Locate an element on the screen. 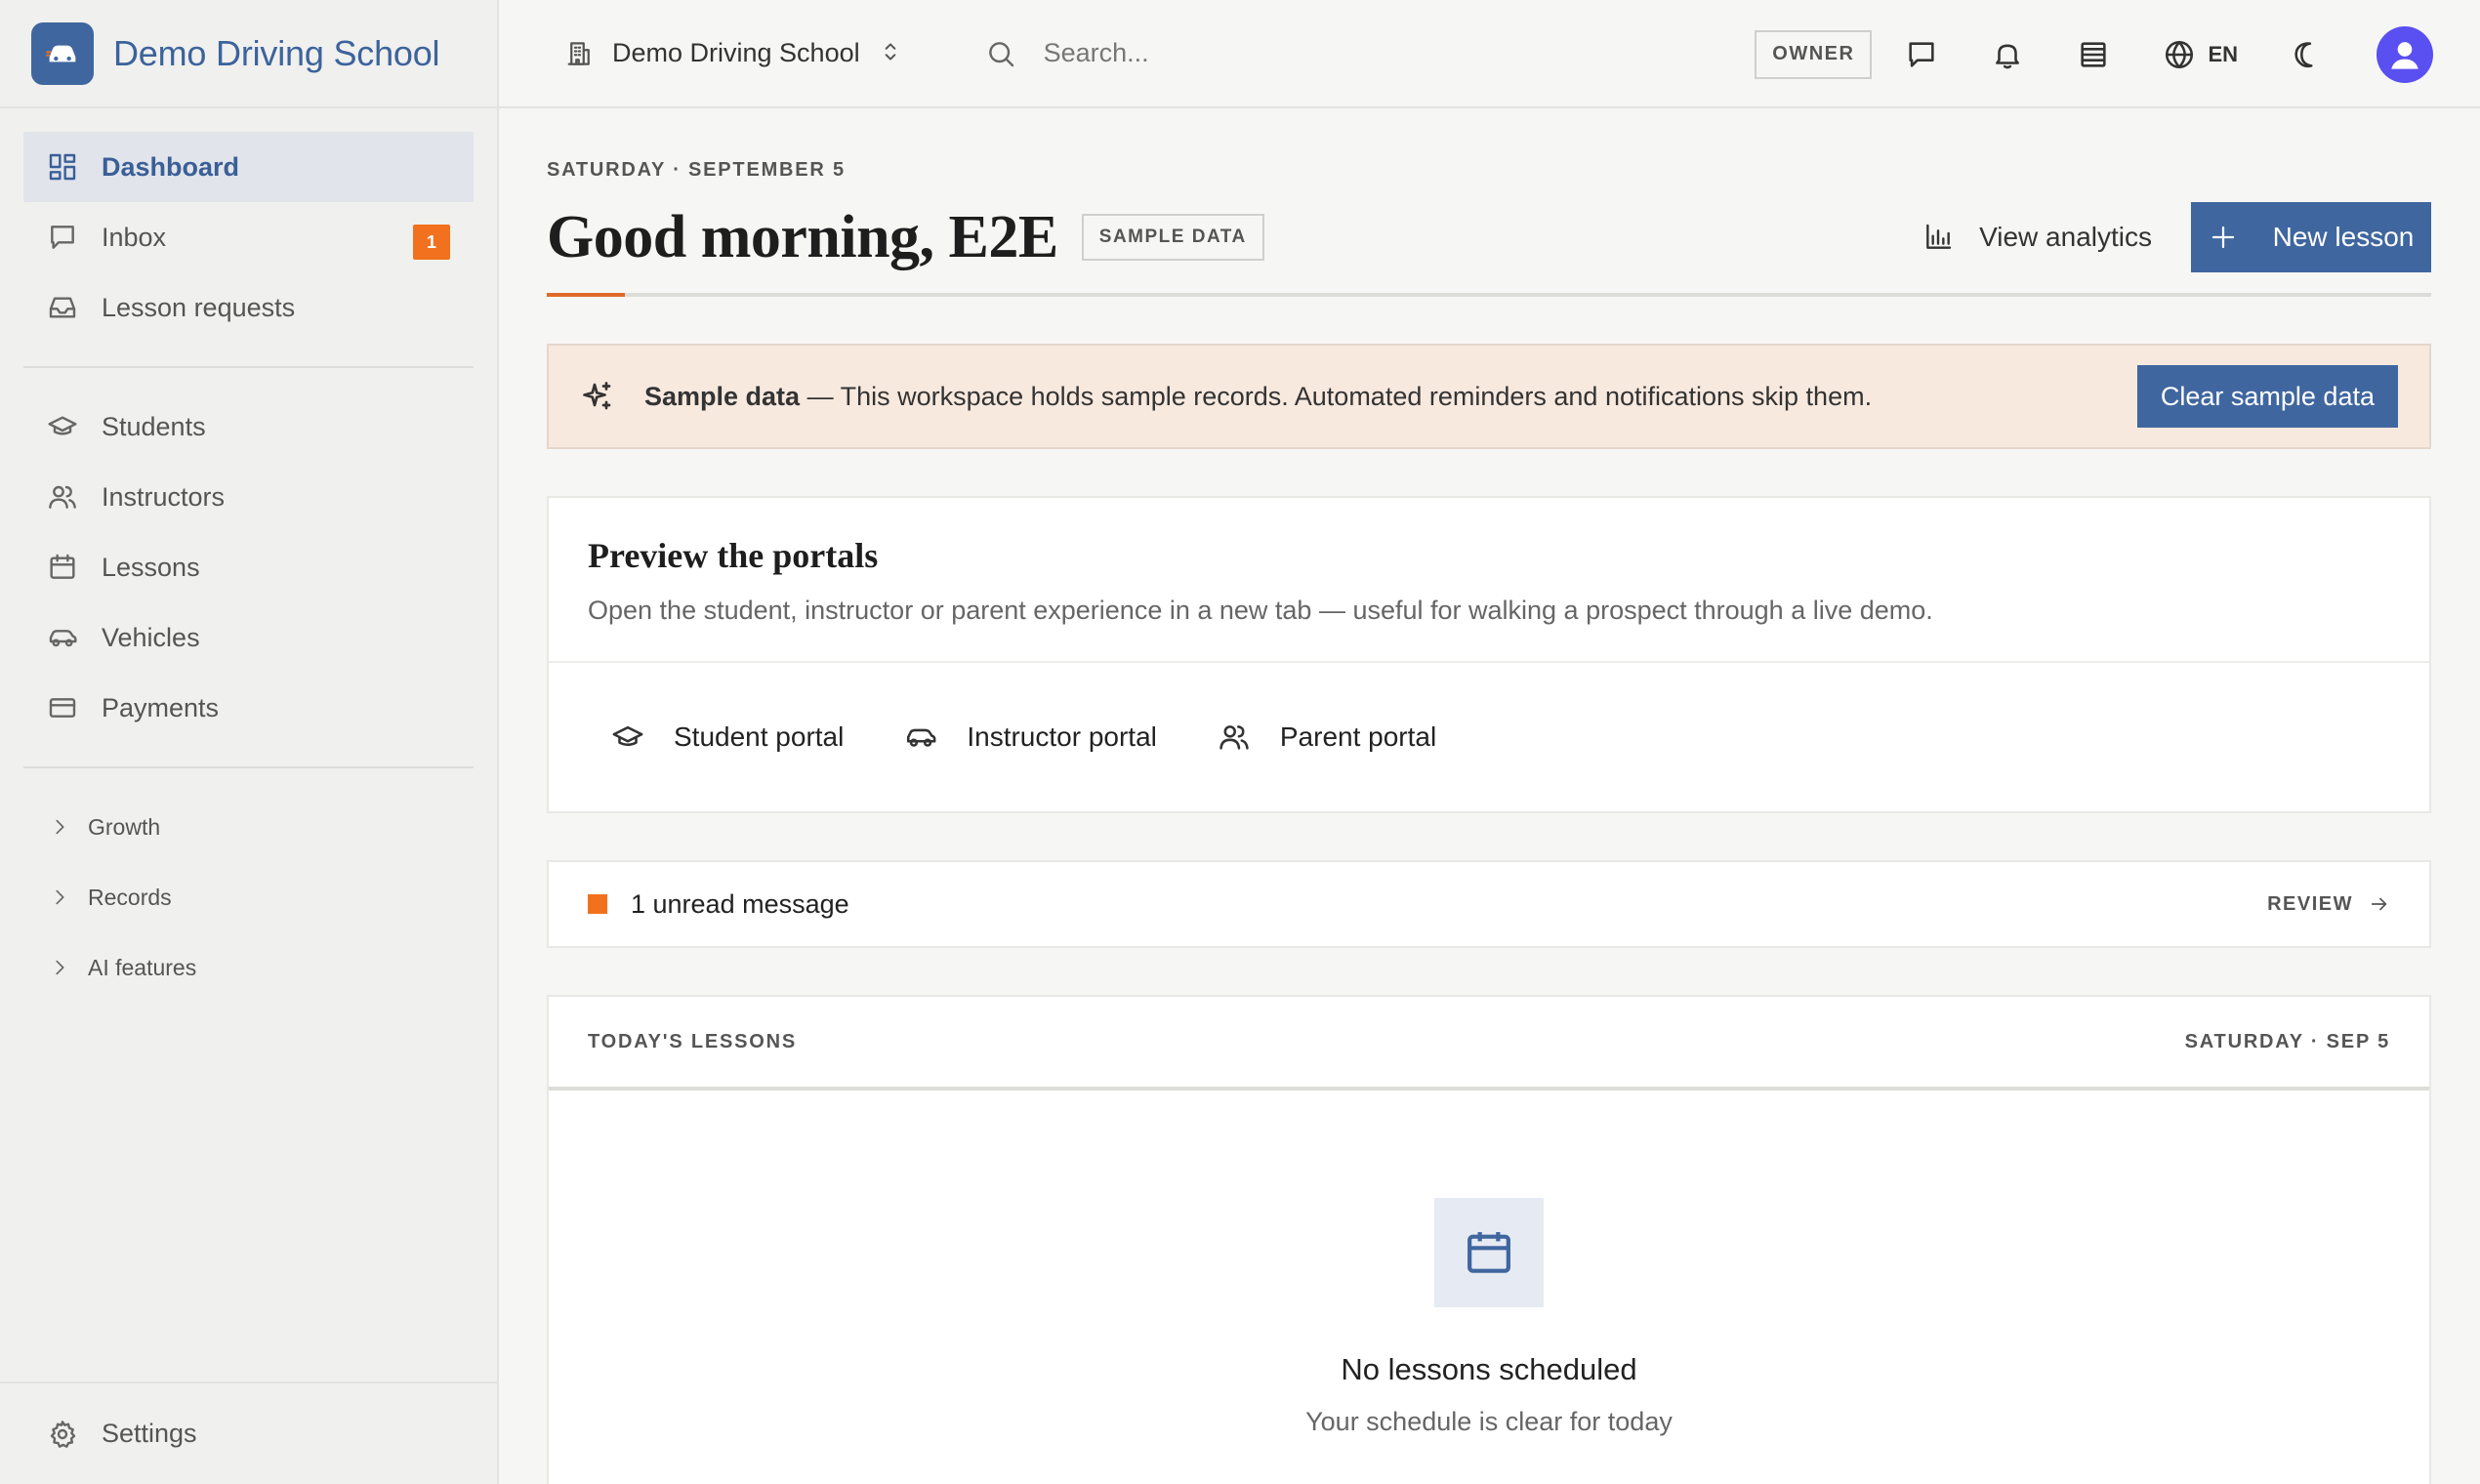 The height and width of the screenshot is (1484, 2480). workspace-switcher: Demo Driving School is located at coordinates (736, 53).